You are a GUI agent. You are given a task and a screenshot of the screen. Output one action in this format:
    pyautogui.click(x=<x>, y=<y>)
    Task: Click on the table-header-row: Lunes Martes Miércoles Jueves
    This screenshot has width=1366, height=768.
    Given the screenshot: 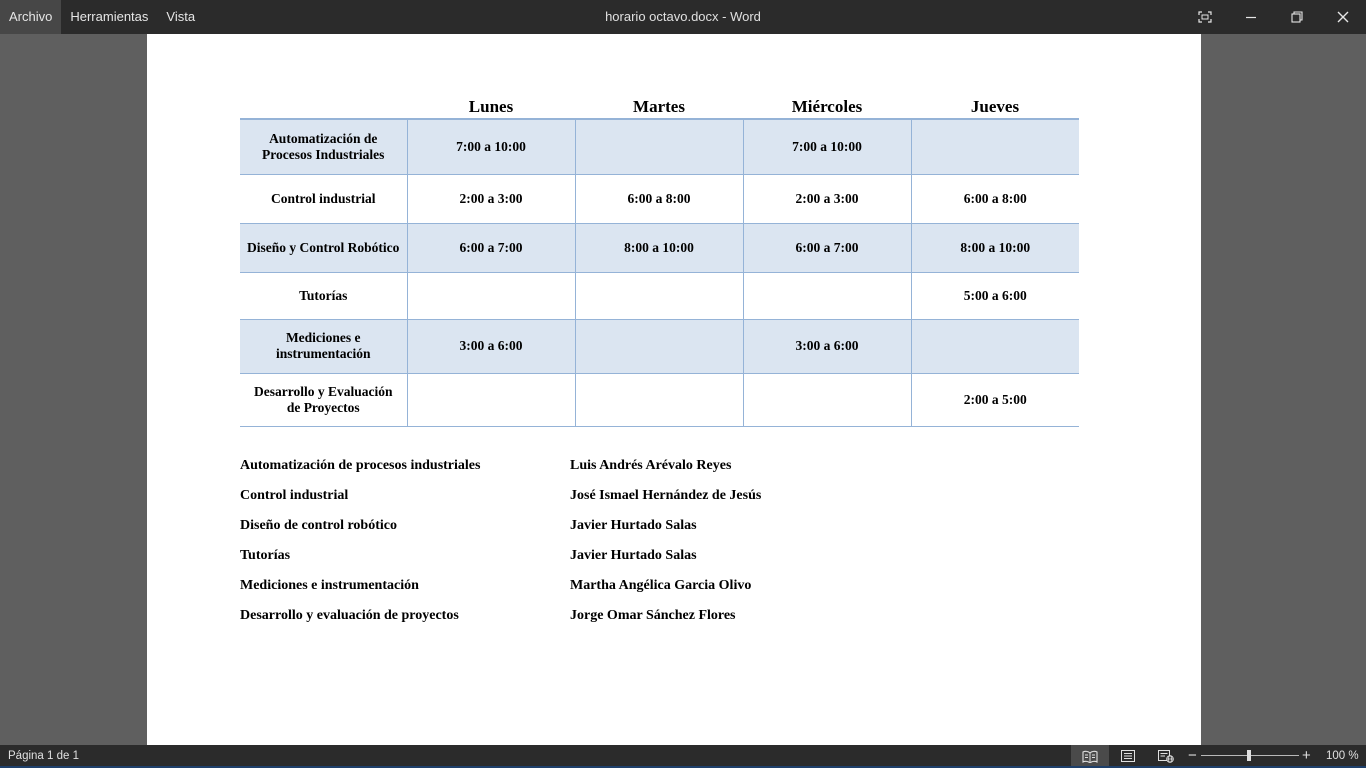 What is the action you would take?
    pyautogui.click(x=659, y=105)
    